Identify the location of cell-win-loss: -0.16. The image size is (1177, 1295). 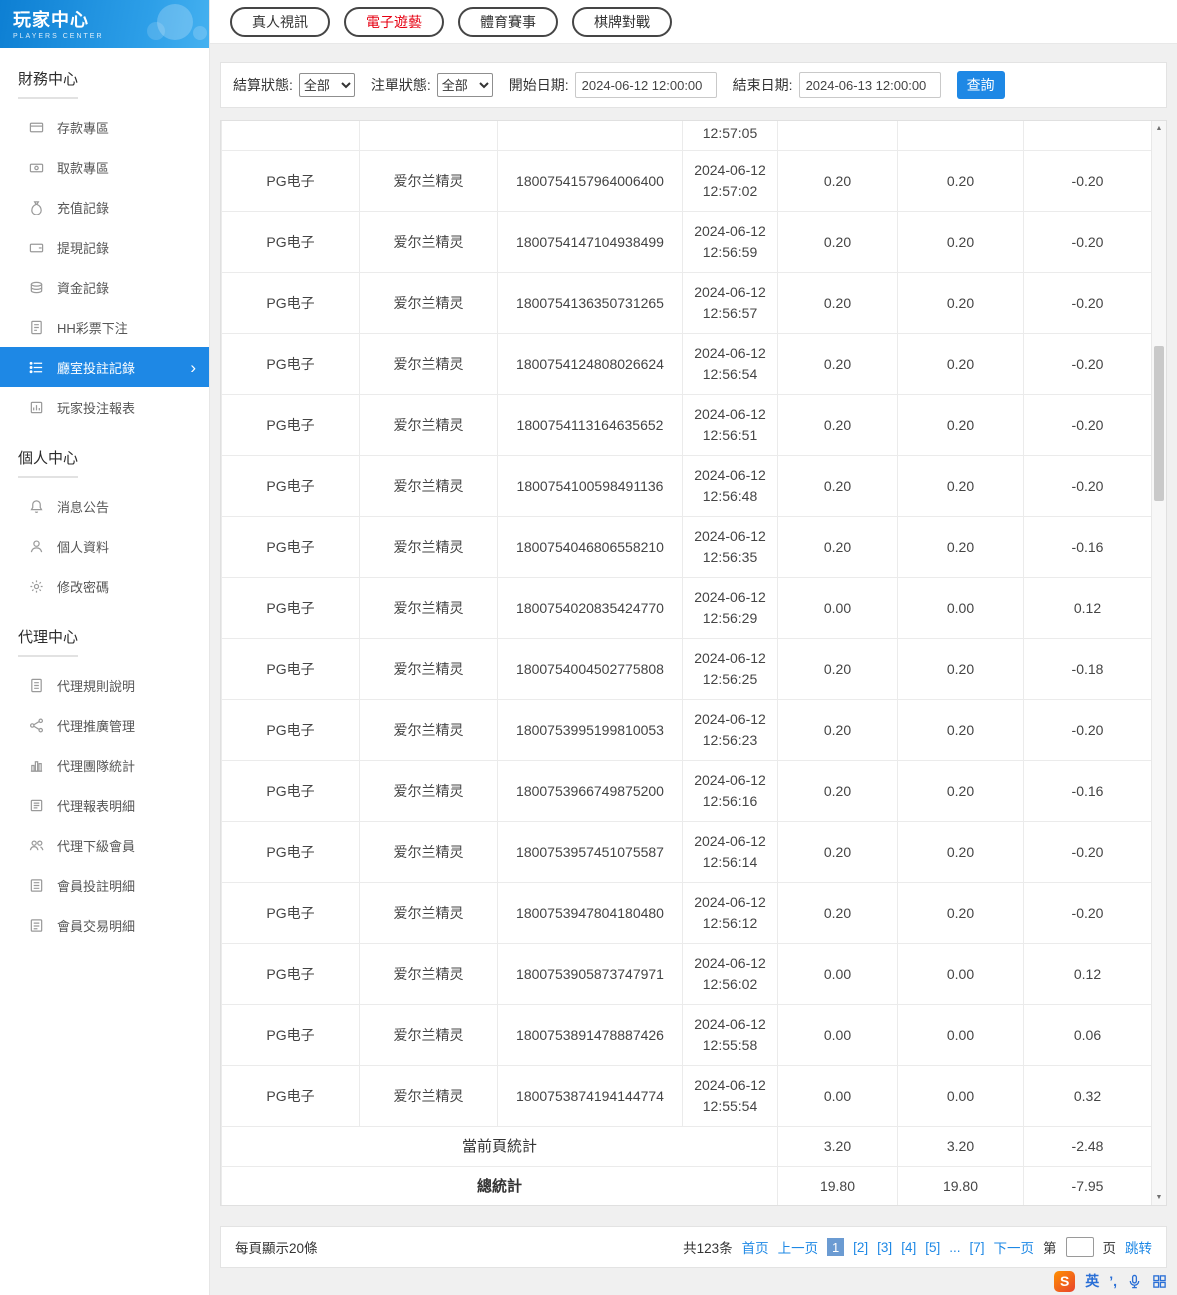
(1087, 547).